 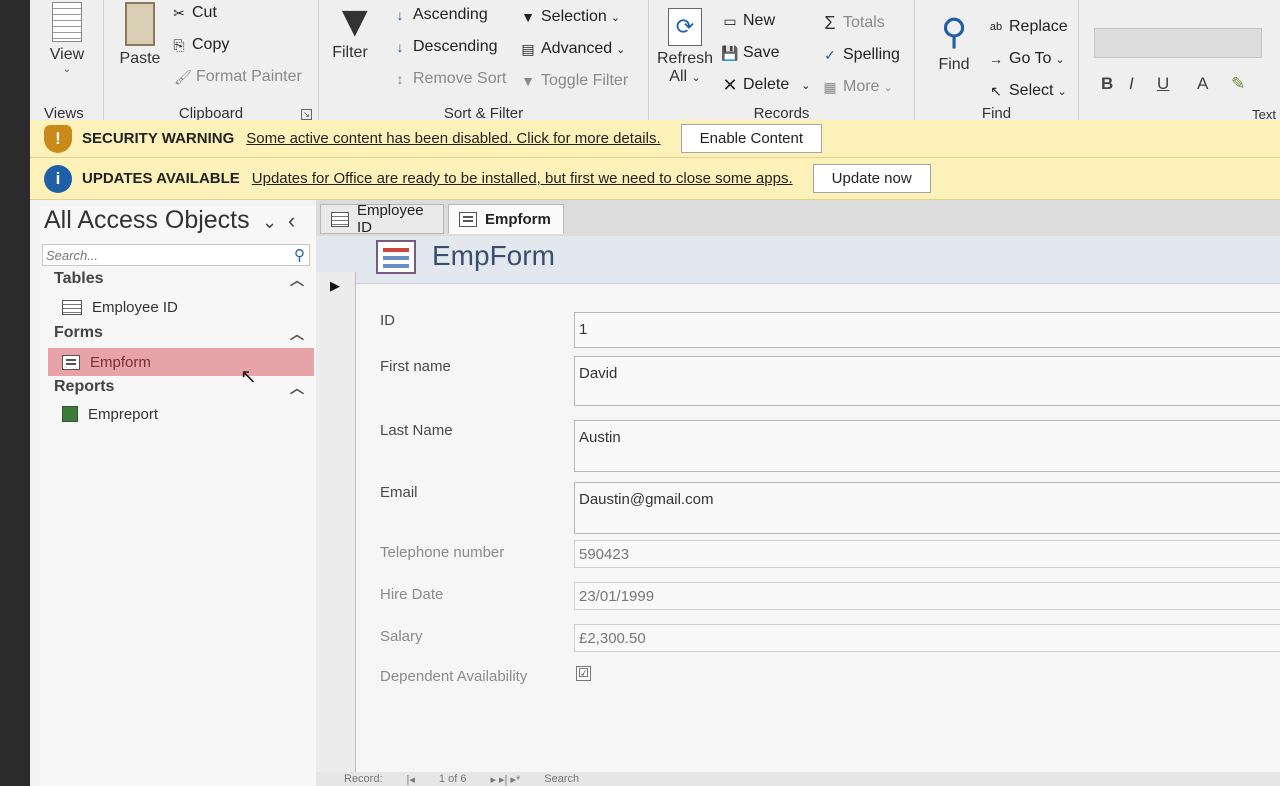 What do you see at coordinates (954, 64) in the screenshot?
I see `find-label: Find` at bounding box center [954, 64].